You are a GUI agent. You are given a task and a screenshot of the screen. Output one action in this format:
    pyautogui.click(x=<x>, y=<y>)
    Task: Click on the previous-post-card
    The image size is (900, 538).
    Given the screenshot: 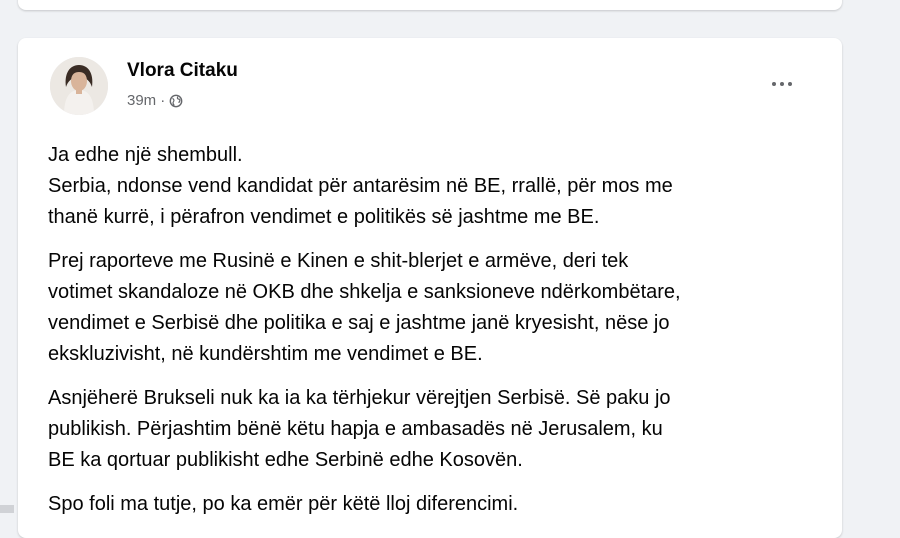 What is the action you would take?
    pyautogui.click(x=430, y=5)
    